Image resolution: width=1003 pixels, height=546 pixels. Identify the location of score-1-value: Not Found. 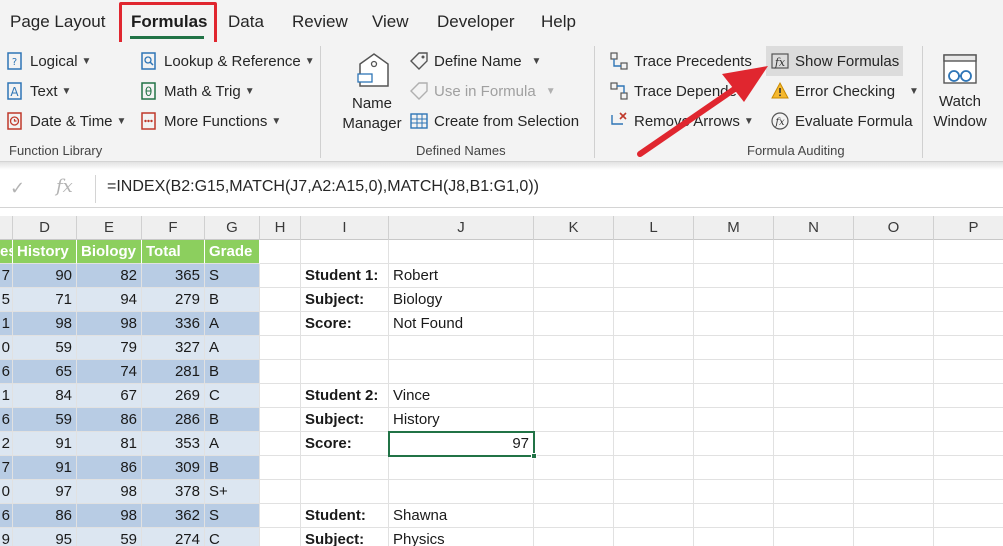
(461, 324).